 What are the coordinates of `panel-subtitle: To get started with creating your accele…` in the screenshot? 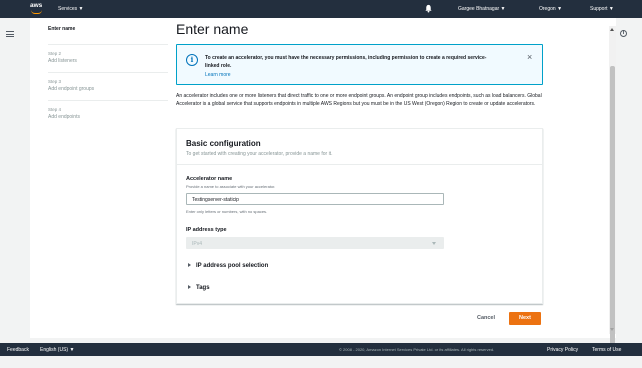 It's located at (259, 154).